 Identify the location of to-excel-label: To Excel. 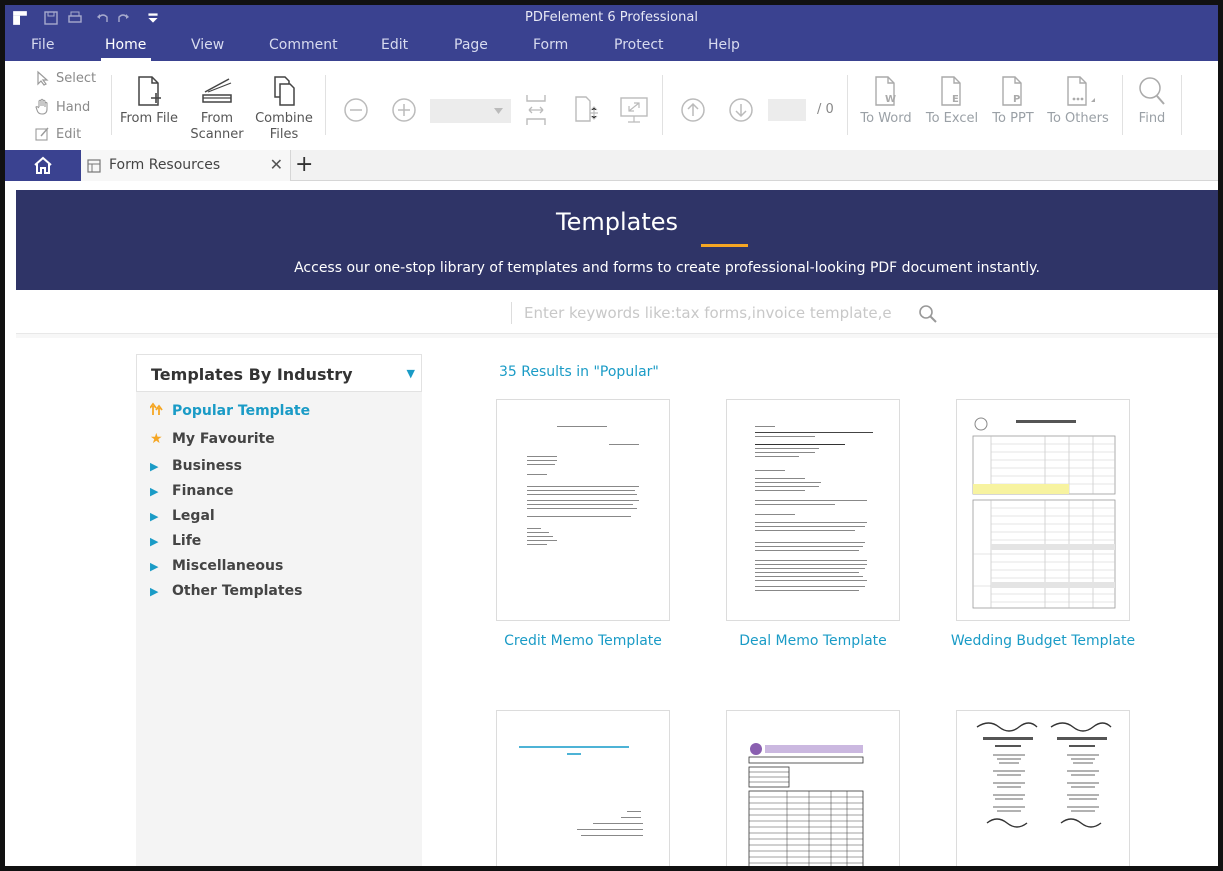
(952, 118).